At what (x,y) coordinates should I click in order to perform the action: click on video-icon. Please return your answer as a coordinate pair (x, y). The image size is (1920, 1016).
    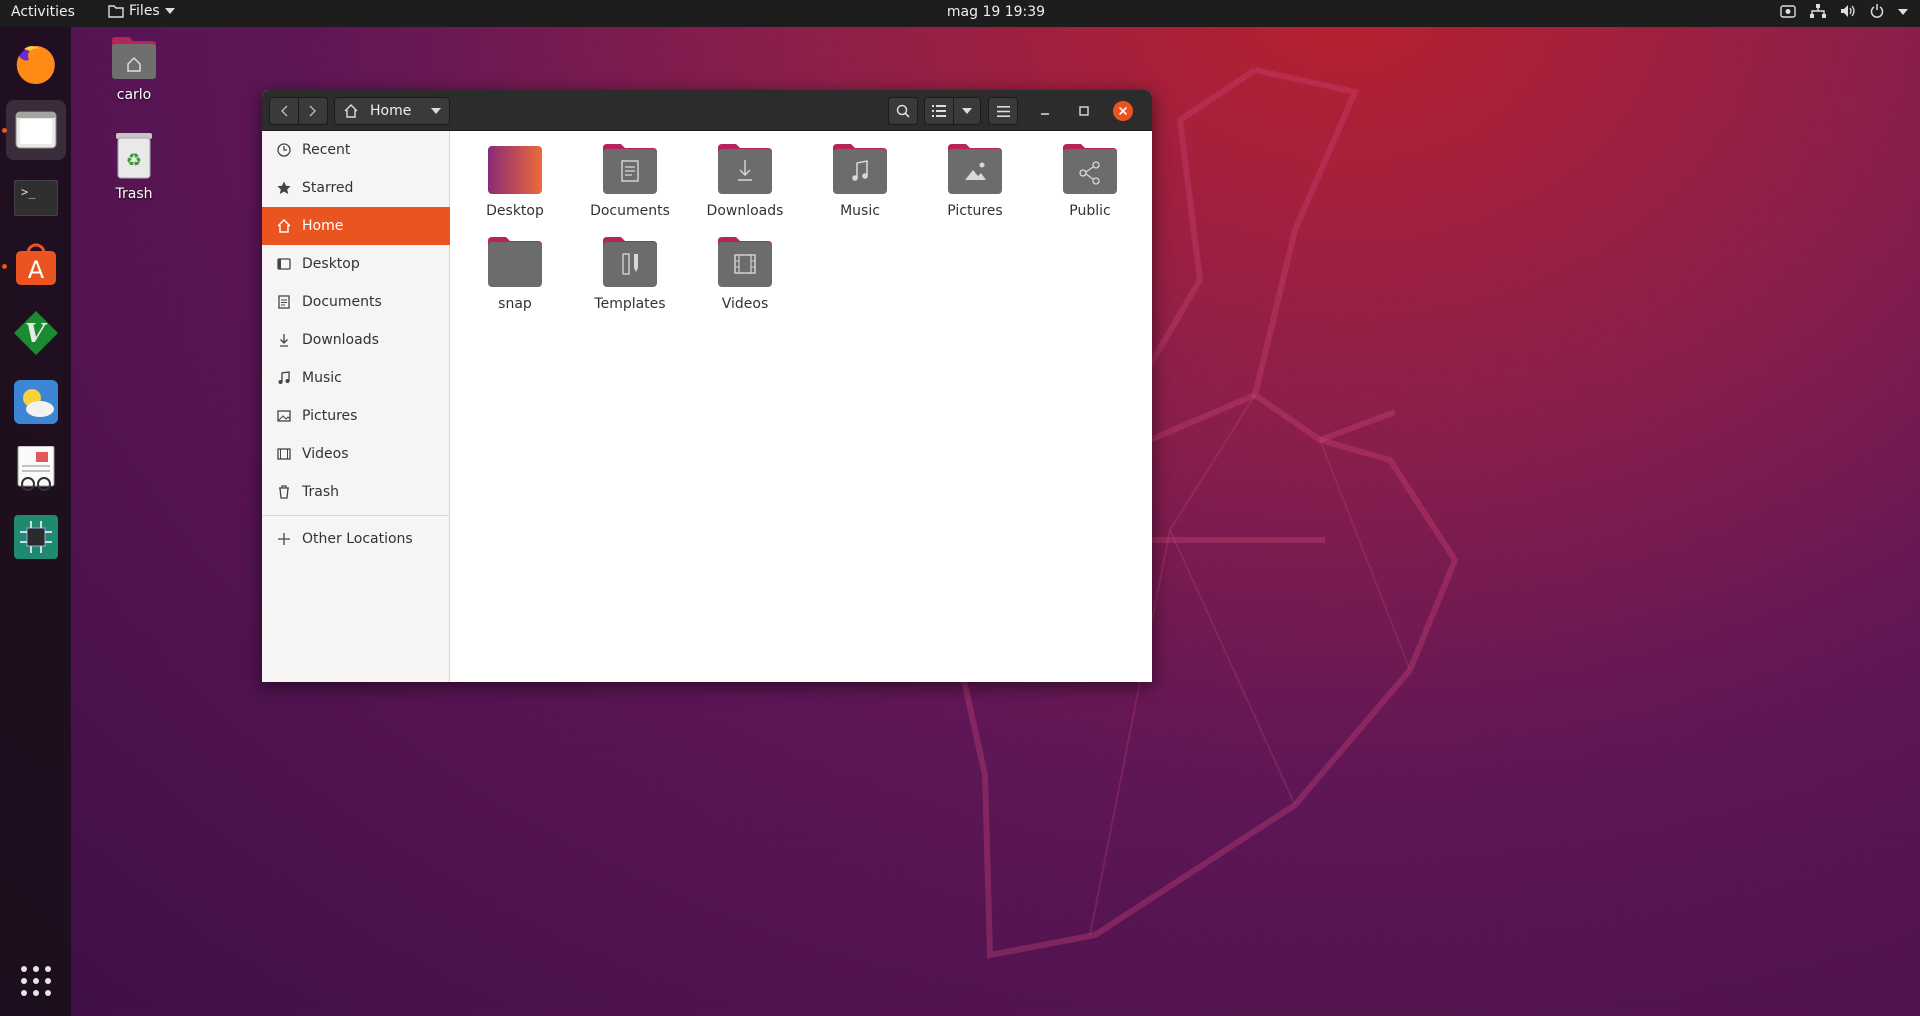
    Looking at the image, I should click on (284, 454).